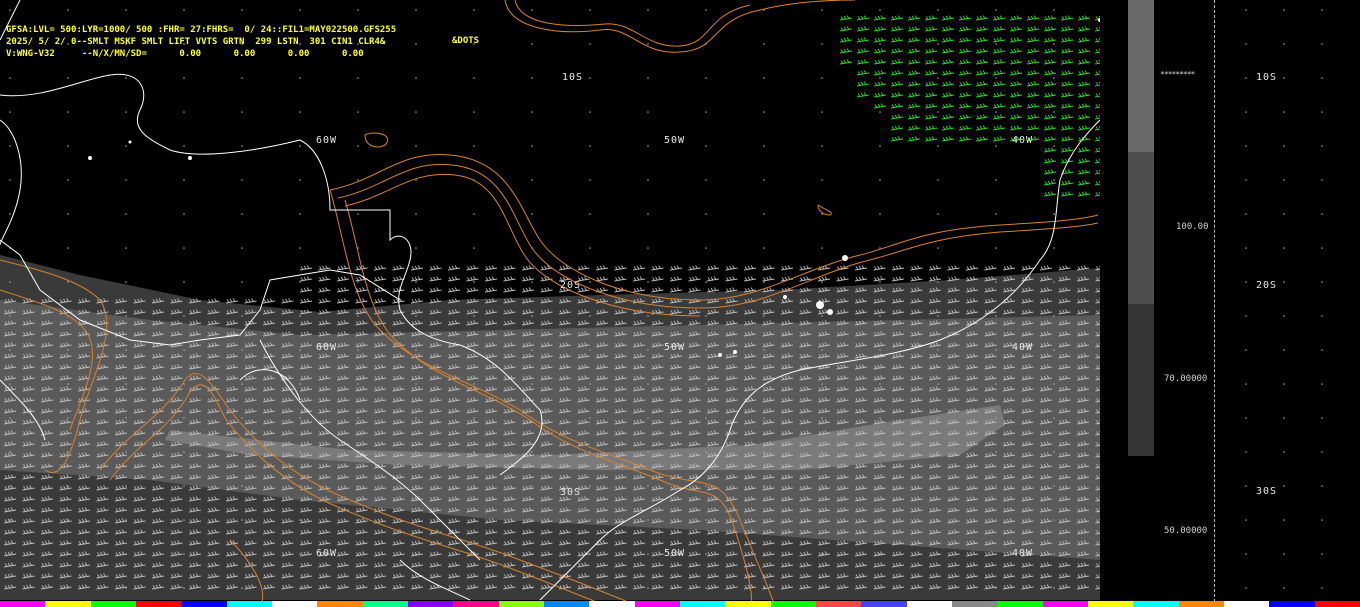 The width and height of the screenshot is (1360, 607). I want to click on lon-label-40w-2: 40W, so click(1022, 347).